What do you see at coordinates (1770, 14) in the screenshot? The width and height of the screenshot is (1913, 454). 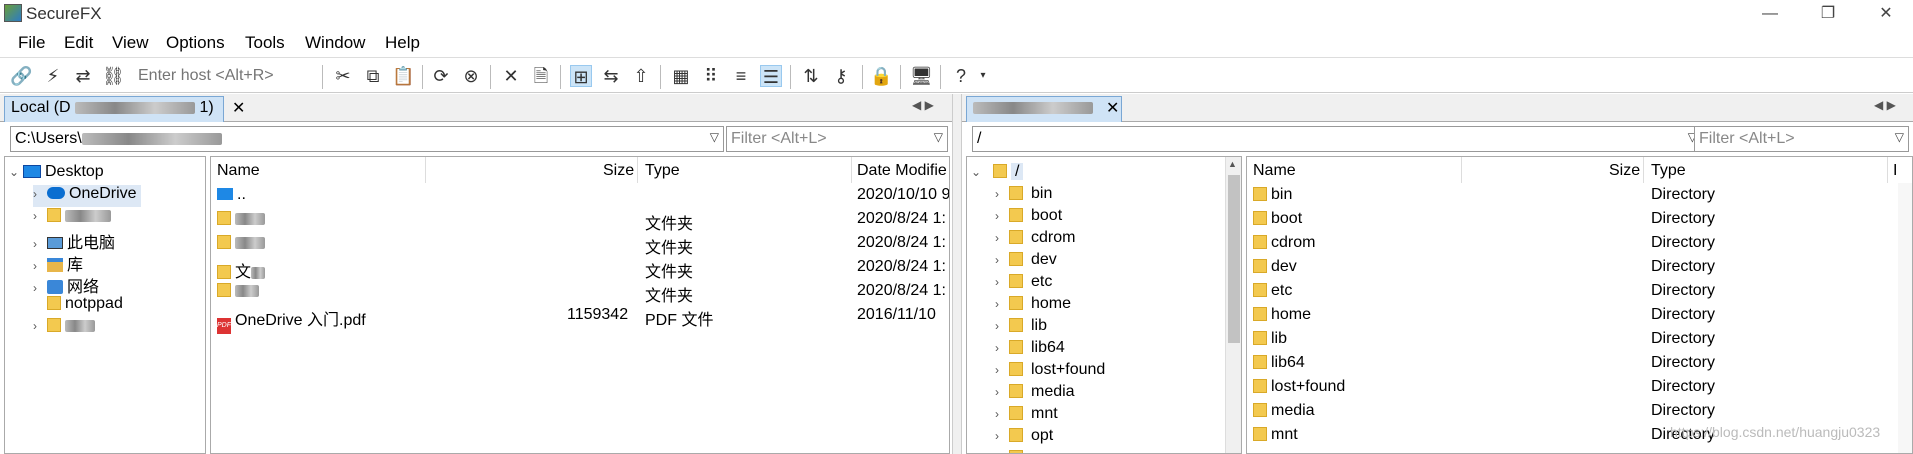 I see `minimize-button: —` at bounding box center [1770, 14].